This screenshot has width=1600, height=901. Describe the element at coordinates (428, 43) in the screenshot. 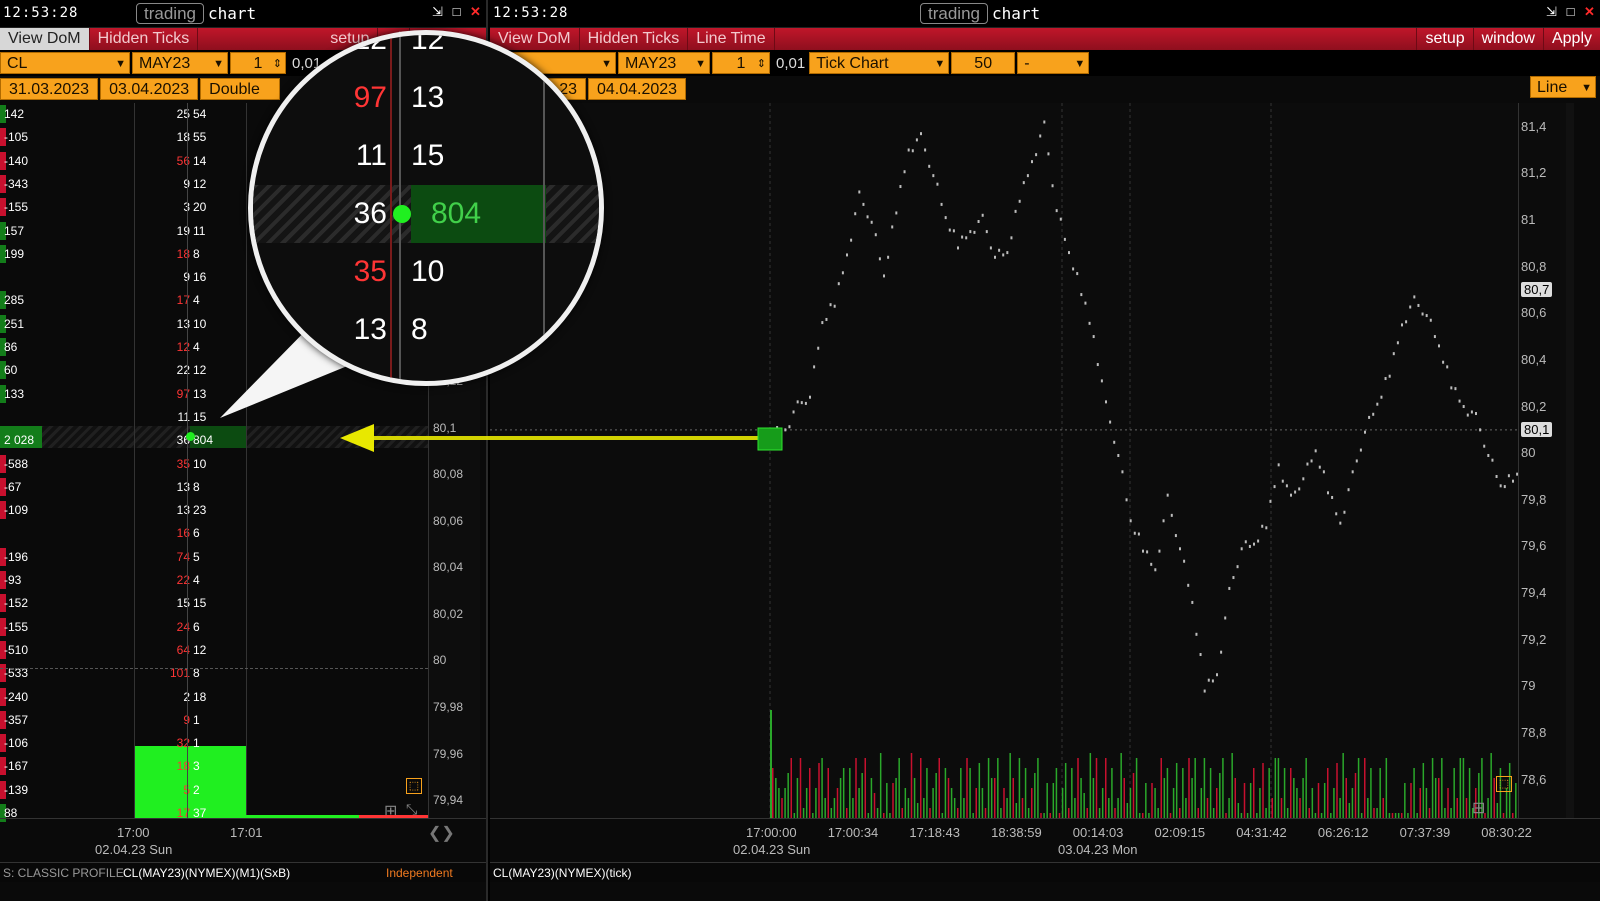

I see `mag-ask: 12` at that location.